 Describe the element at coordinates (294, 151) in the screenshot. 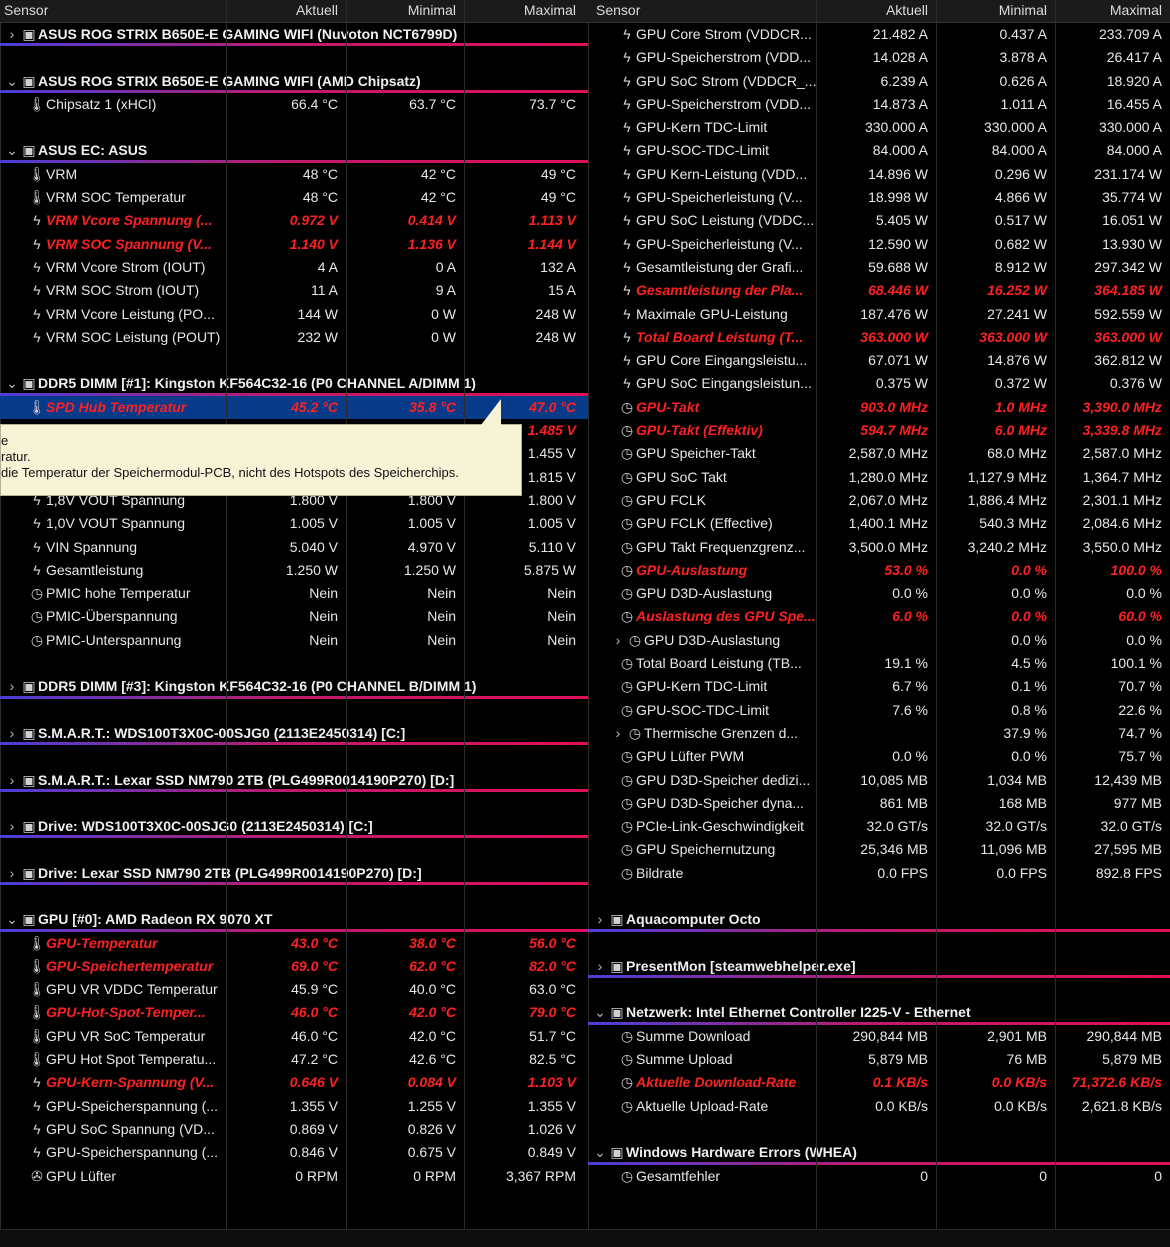

I see `sensor-group-header: ⌄ ▣ ASUS EC: ASUS` at that location.